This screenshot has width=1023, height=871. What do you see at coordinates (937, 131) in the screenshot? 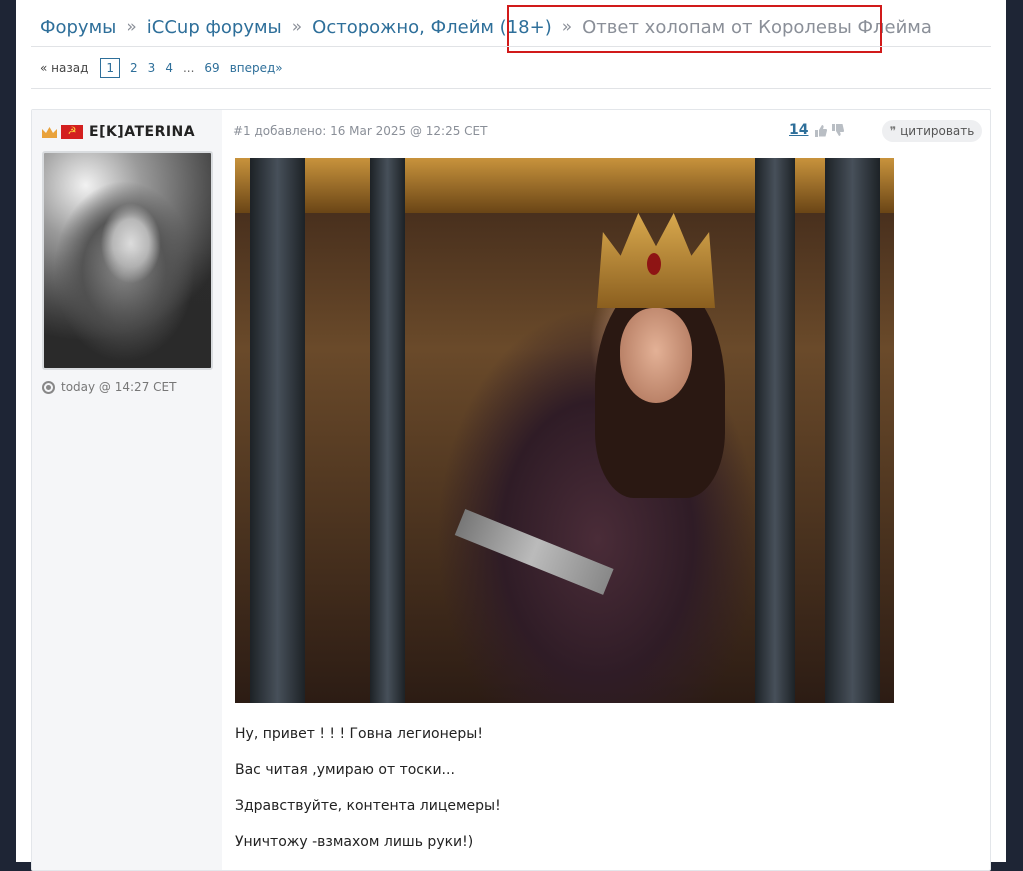
I see `quote-label: цитировать` at bounding box center [937, 131].